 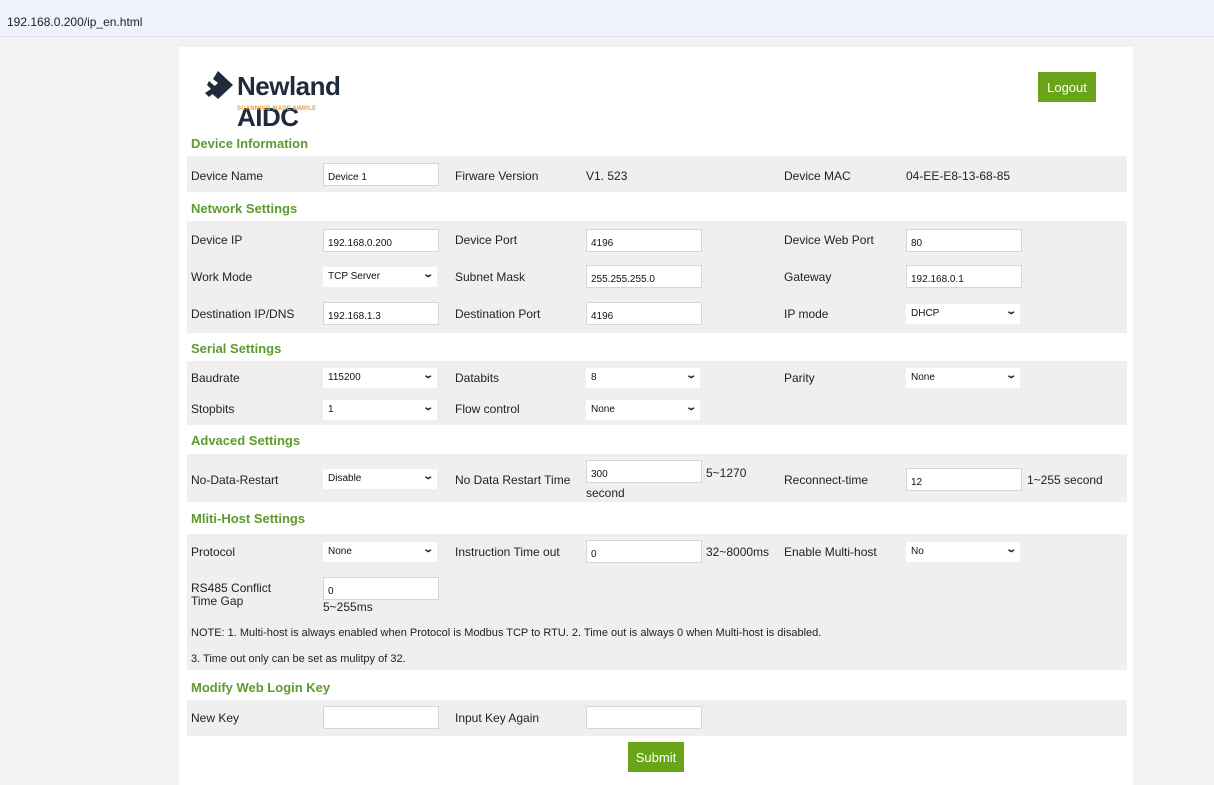 What do you see at coordinates (348, 607) in the screenshot?
I see `rs485-conflict-range: 5~255ms` at bounding box center [348, 607].